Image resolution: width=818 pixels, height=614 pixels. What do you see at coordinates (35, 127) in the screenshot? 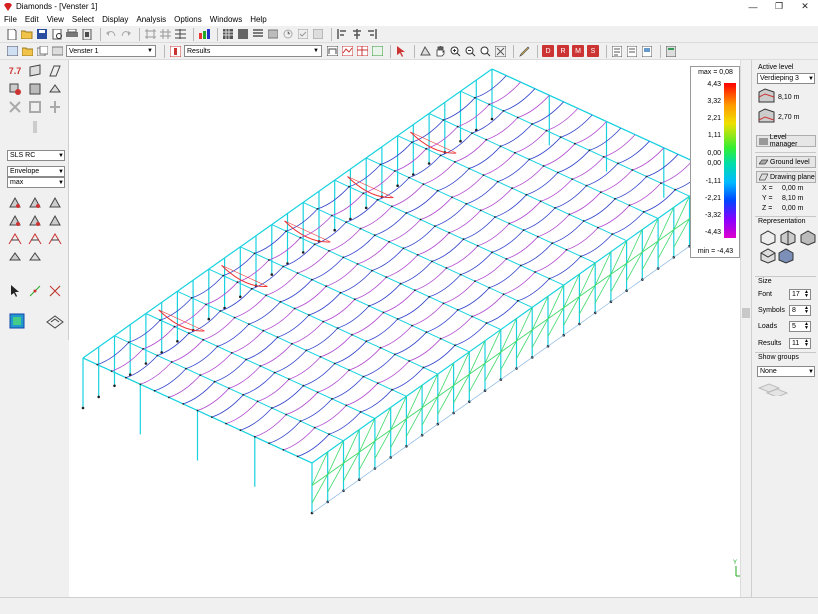
I see `column-icon` at bounding box center [35, 127].